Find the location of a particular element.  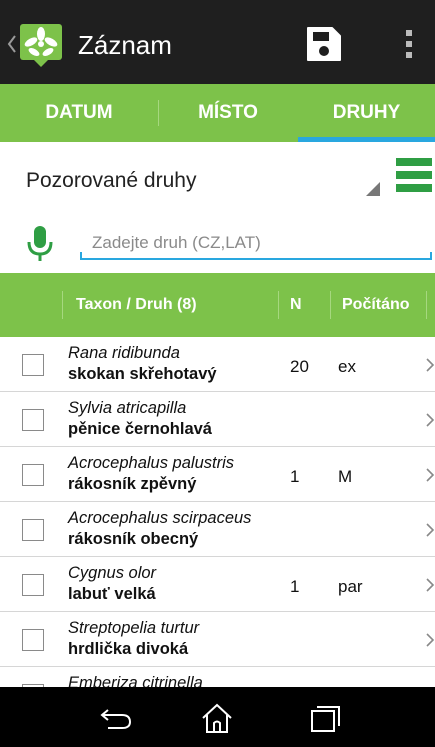

czech-name: rákosník zpěvný is located at coordinates (132, 484).